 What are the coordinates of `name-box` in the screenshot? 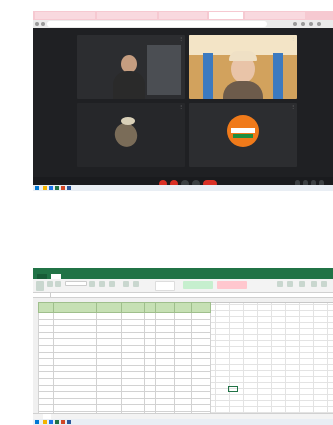 It's located at (42, 295).